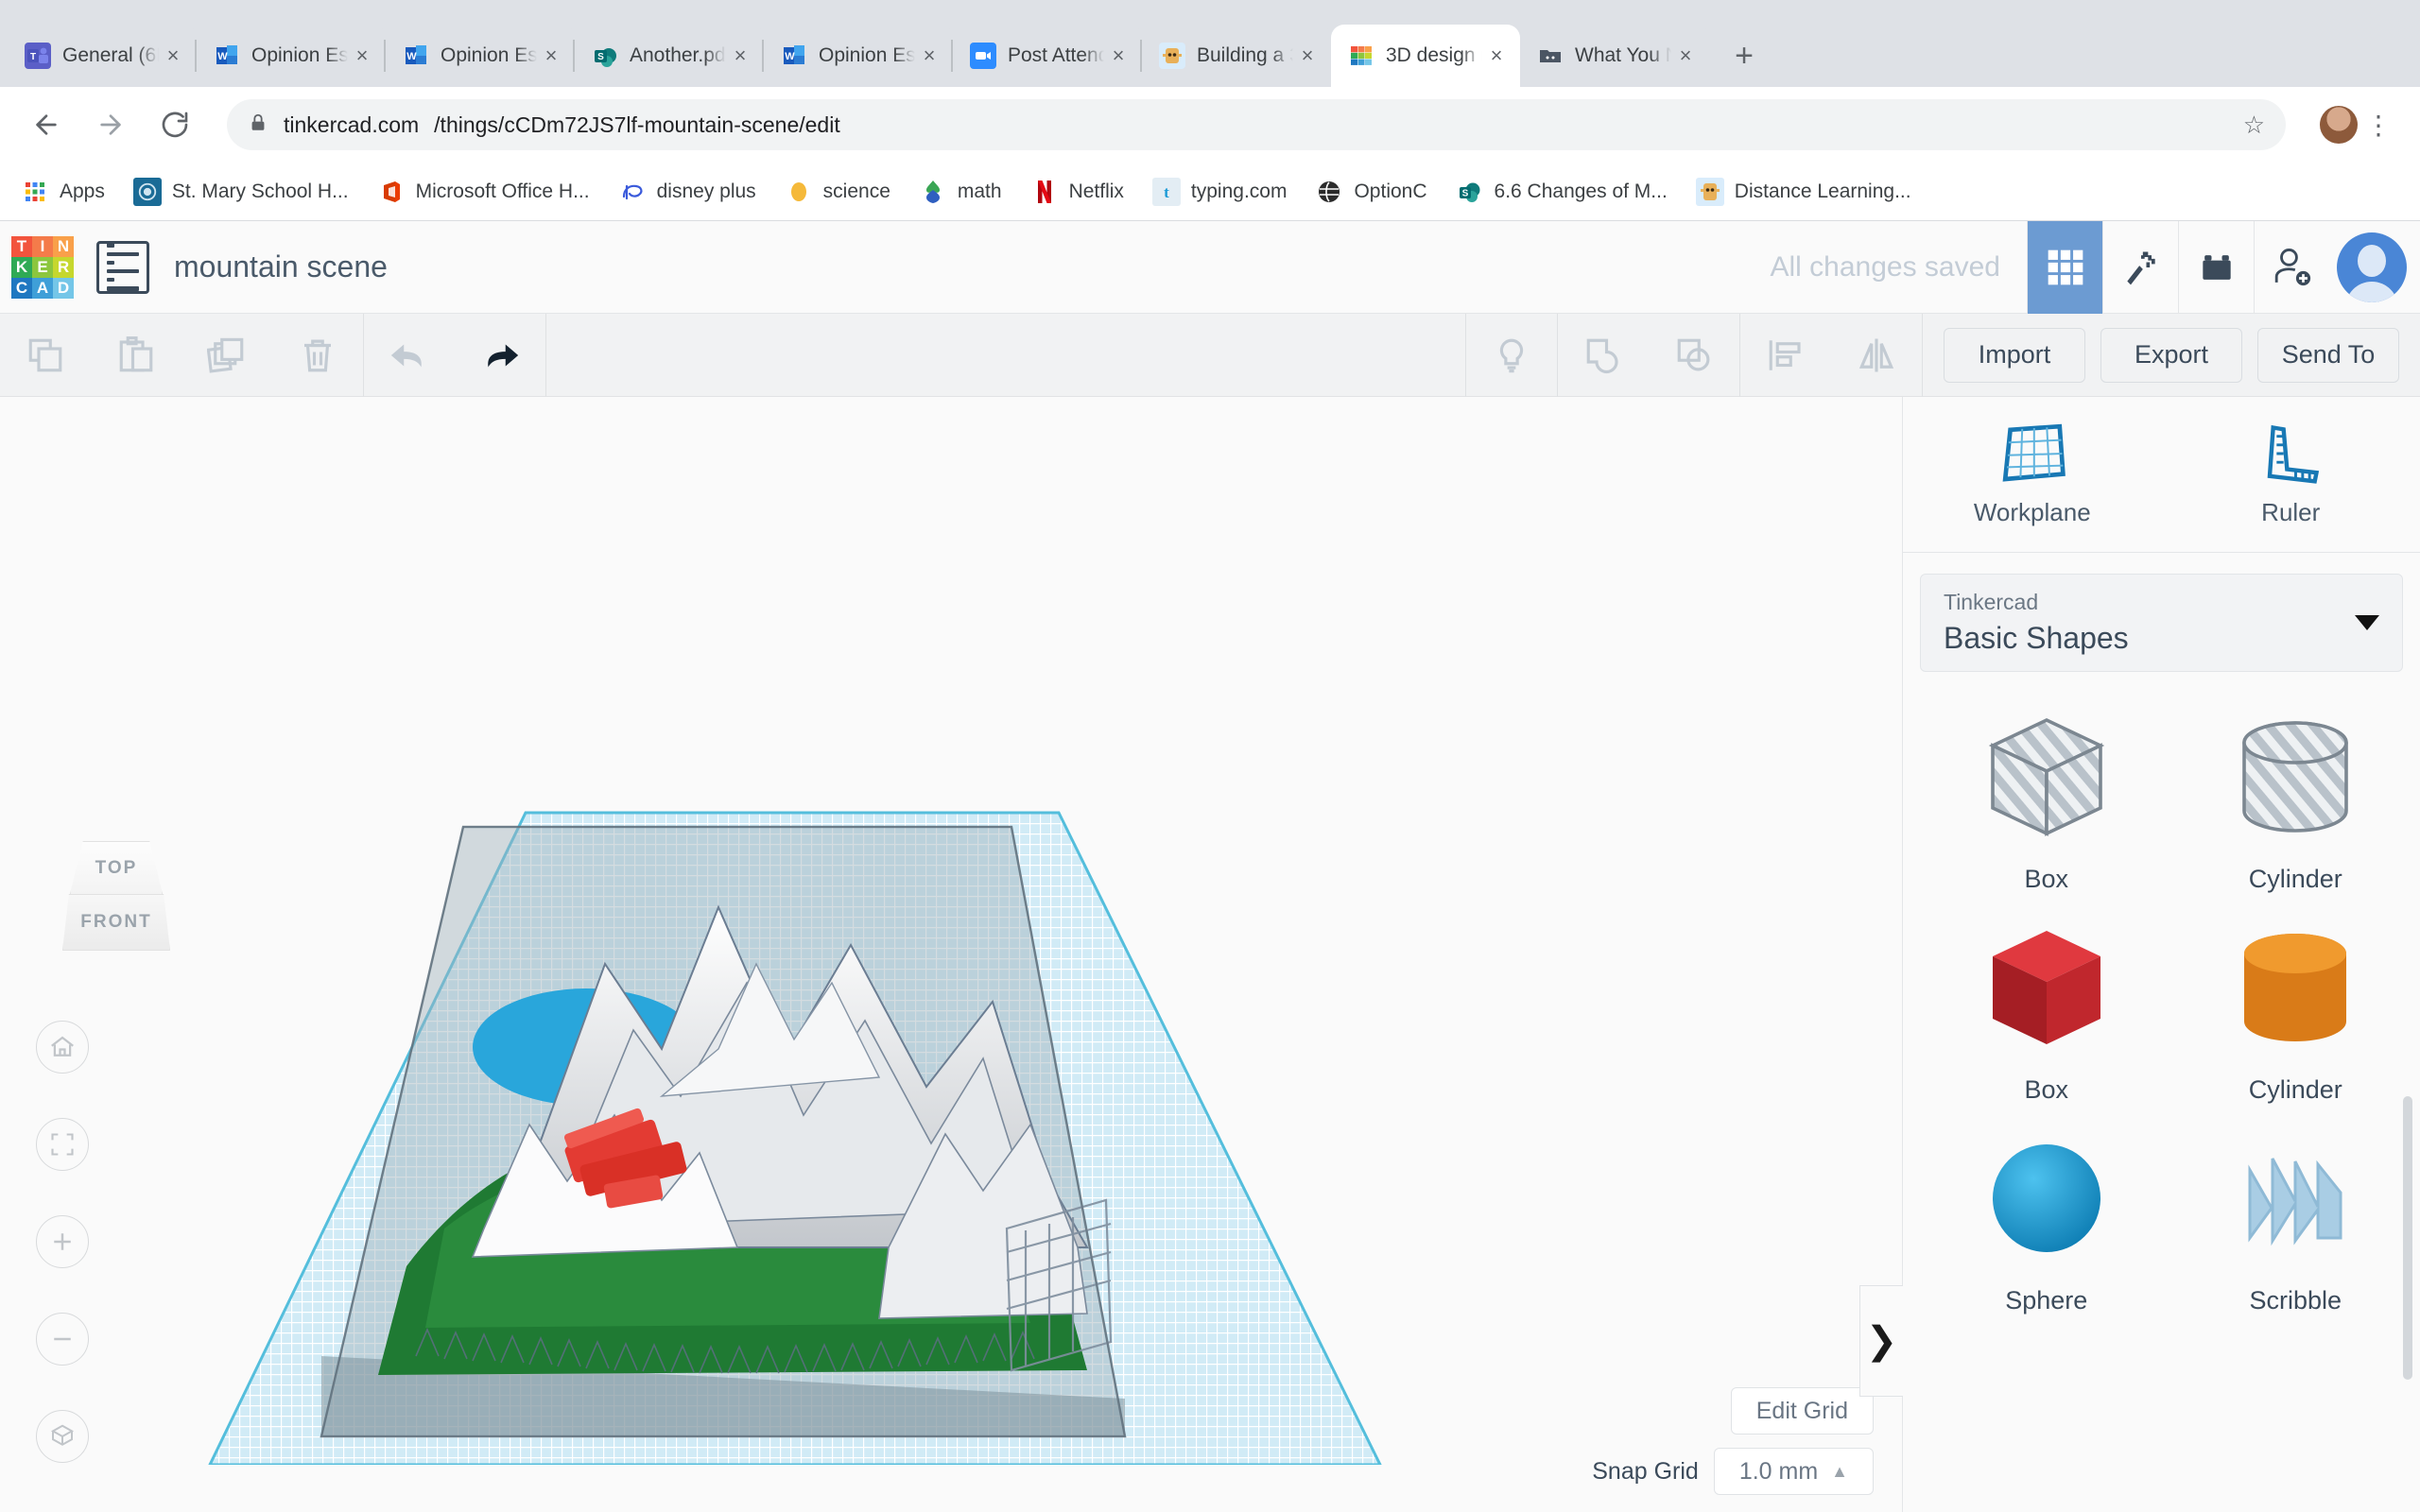  What do you see at coordinates (2408, 1238) in the screenshot?
I see `panel-scrollbar` at bounding box center [2408, 1238].